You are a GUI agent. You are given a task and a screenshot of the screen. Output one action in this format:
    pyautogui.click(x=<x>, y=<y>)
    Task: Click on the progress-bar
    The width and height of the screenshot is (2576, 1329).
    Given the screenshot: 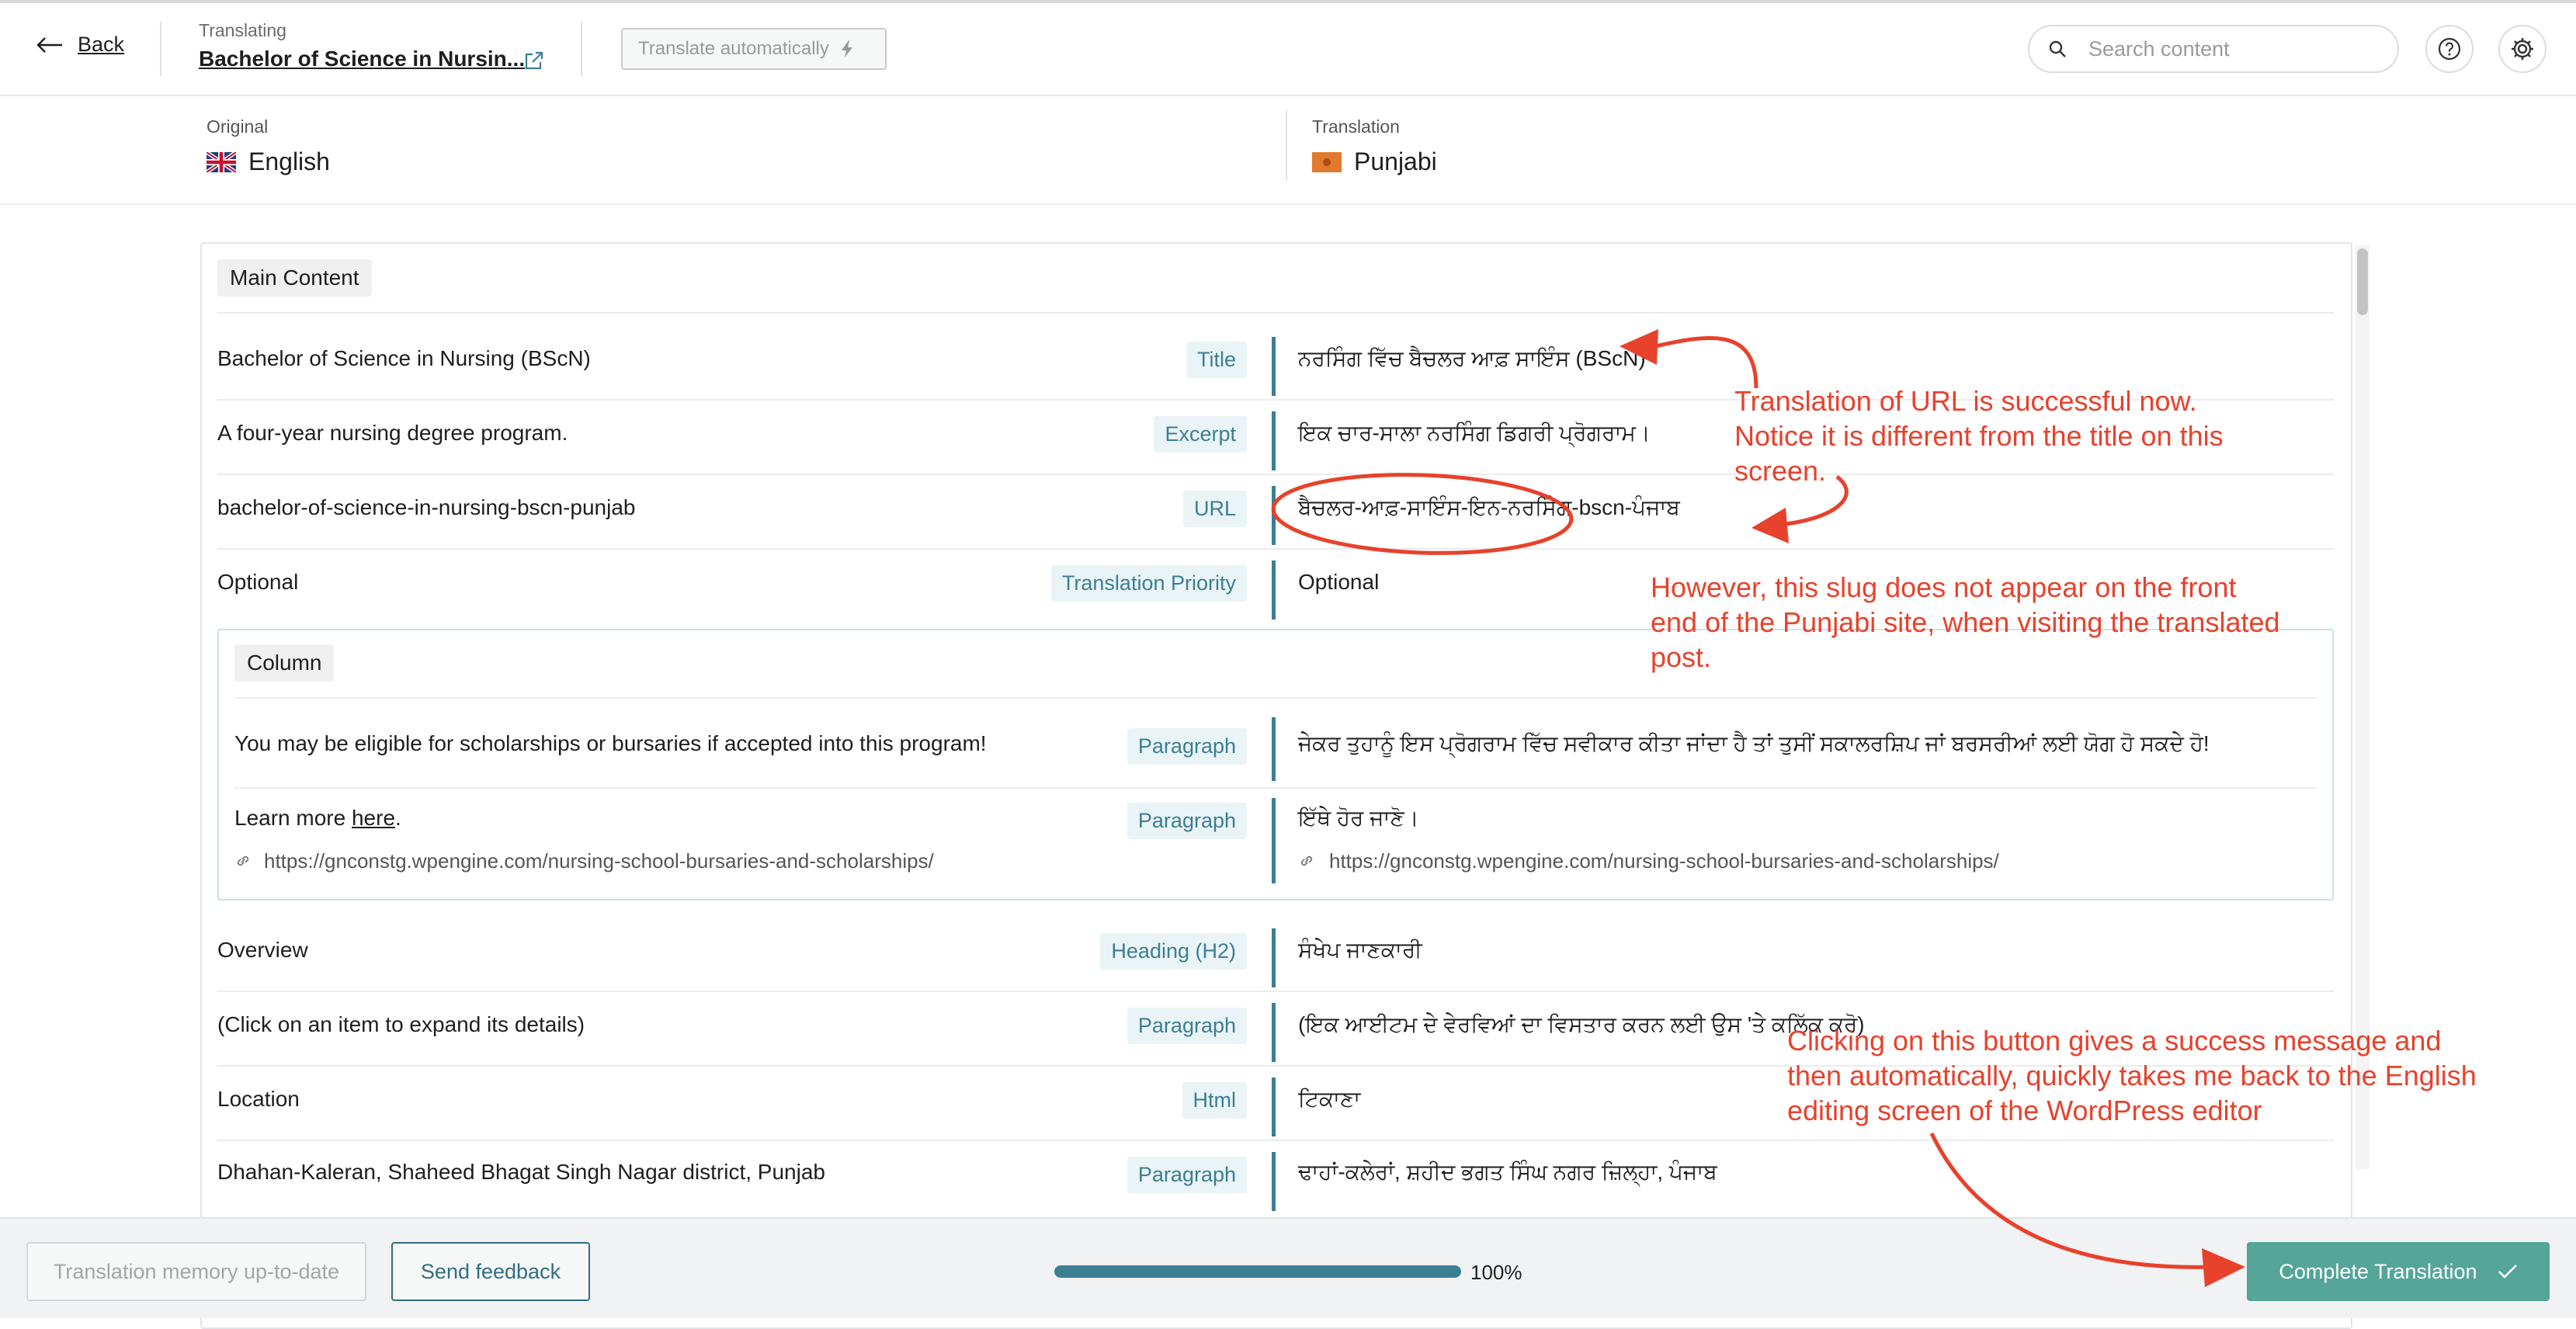 What is the action you would take?
    pyautogui.click(x=1257, y=1271)
    